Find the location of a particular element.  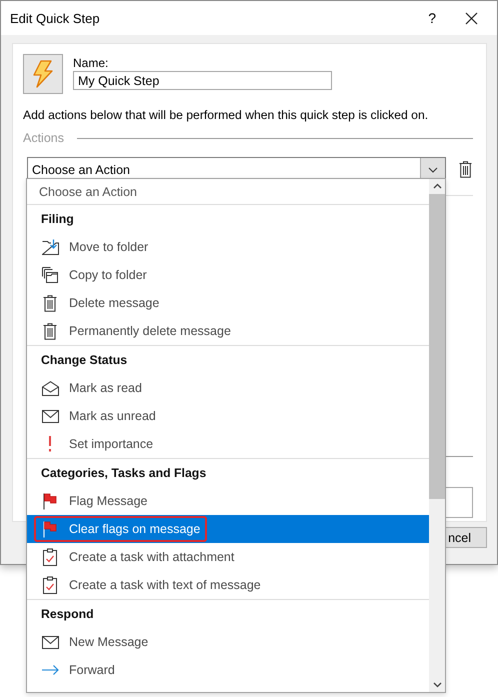

section-heading: Filing is located at coordinates (57, 219).